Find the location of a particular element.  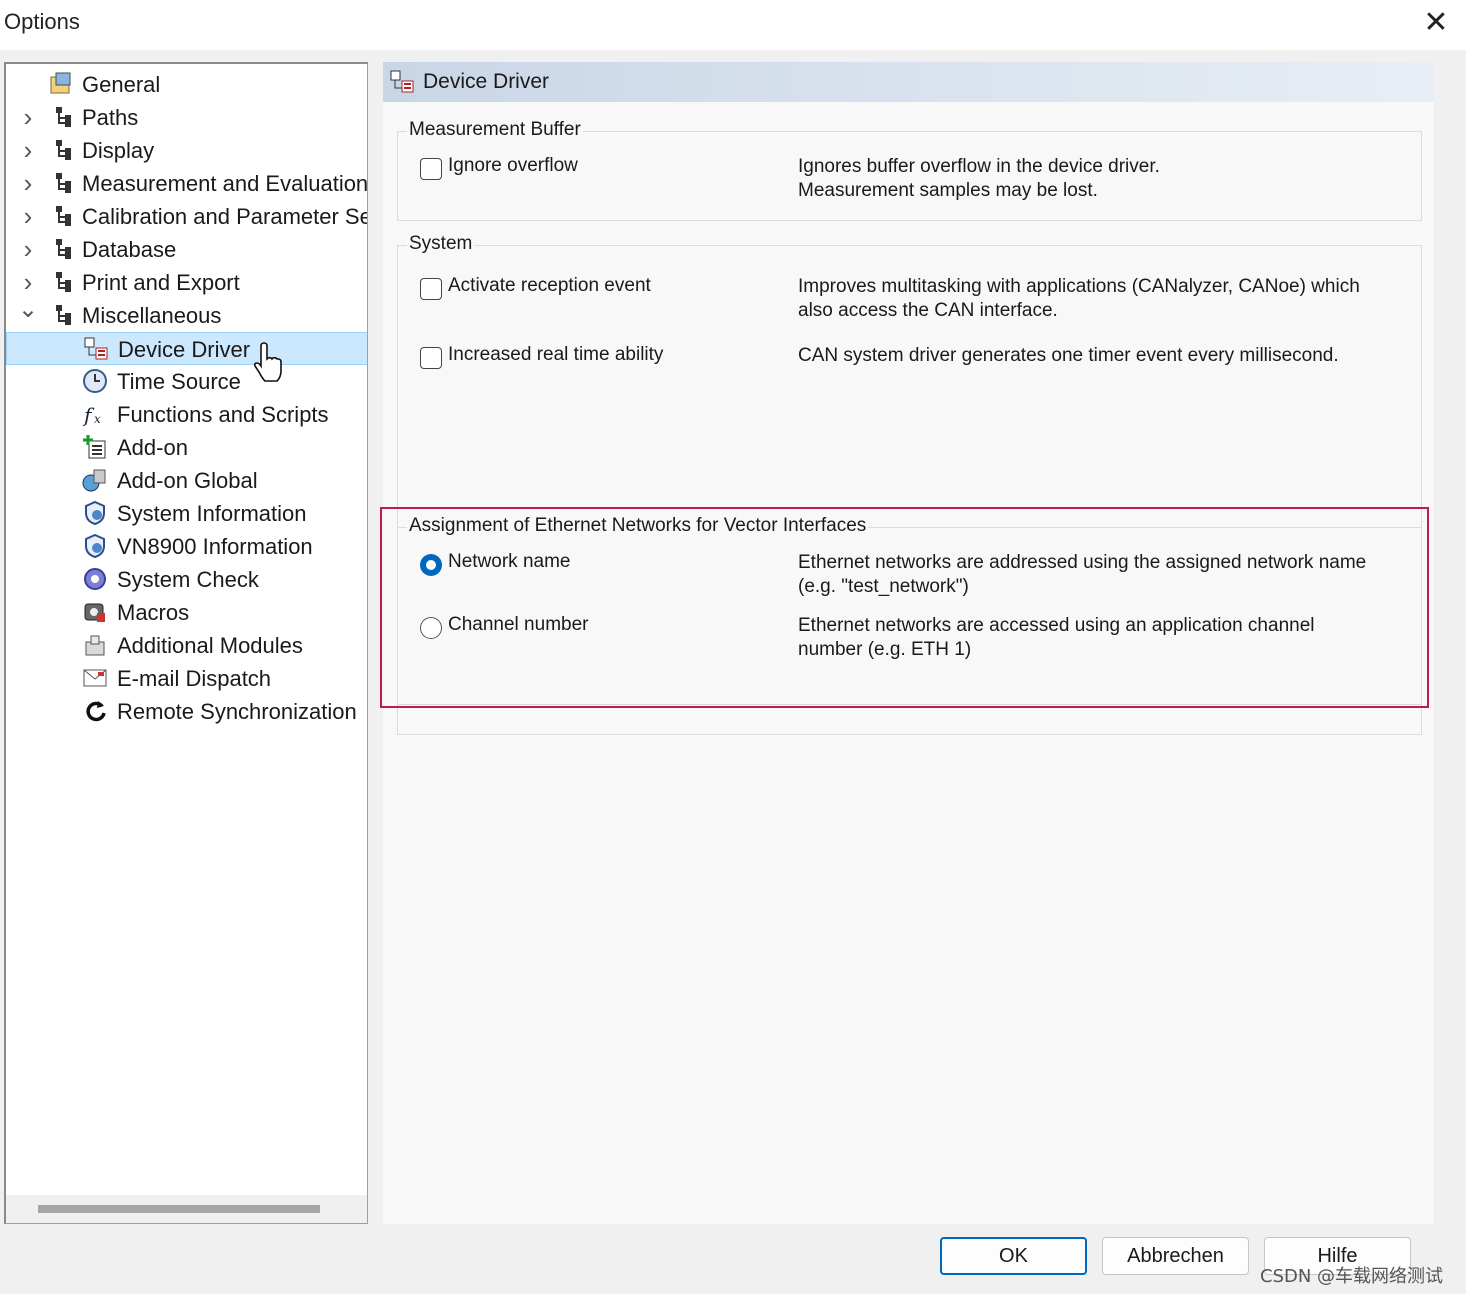

reception-event-description-line2: also access the CAN interface. is located at coordinates (928, 310).